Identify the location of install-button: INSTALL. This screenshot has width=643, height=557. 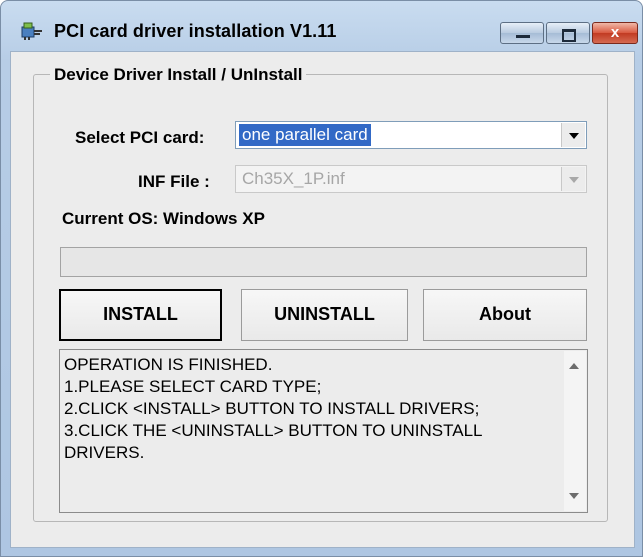
(140, 315).